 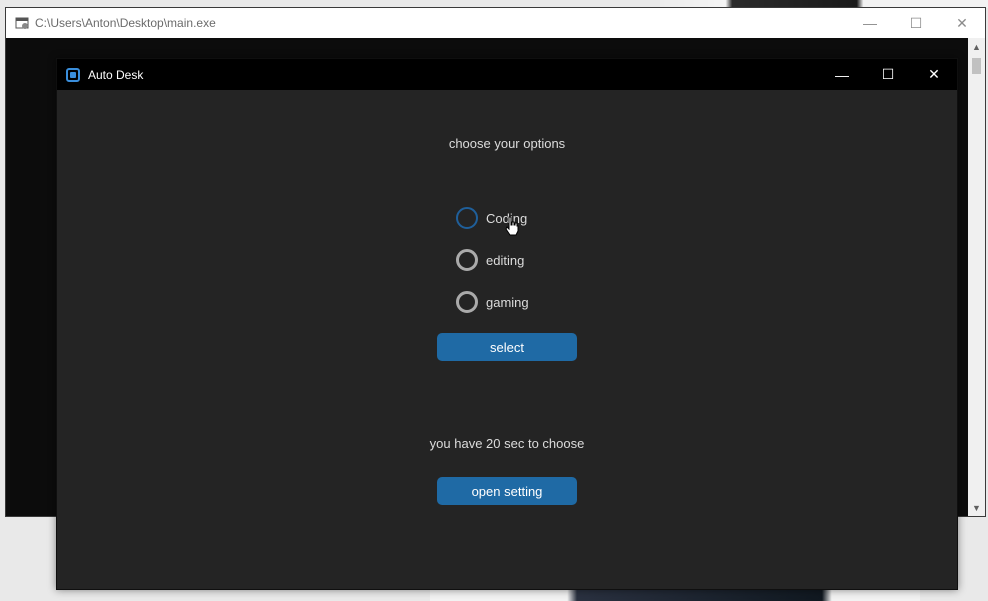 I want to click on app-title: Auto Desk, so click(x=116, y=74).